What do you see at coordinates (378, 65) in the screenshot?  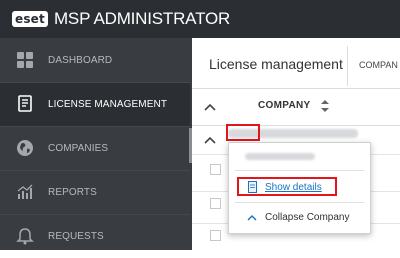 I see `tab-companies: COMPAN` at bounding box center [378, 65].